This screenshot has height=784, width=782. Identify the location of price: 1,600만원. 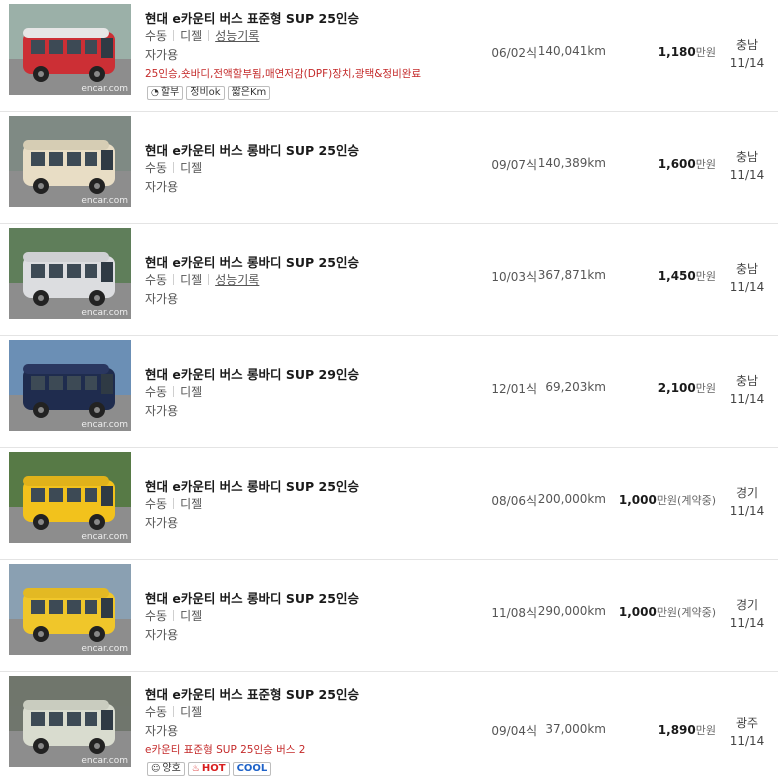
(686, 164).